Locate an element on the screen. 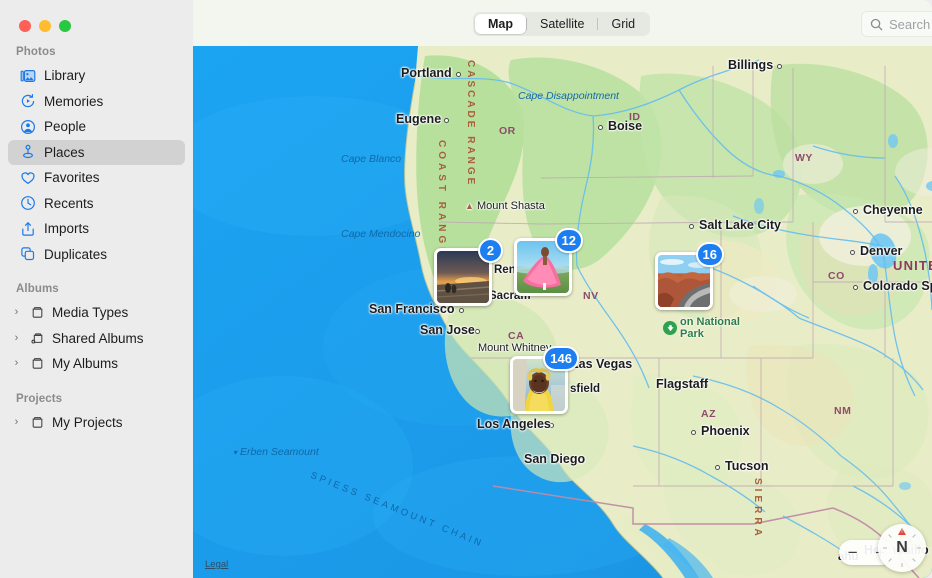  sidebar-item-my-albums: › My Albums is located at coordinates (96, 364).